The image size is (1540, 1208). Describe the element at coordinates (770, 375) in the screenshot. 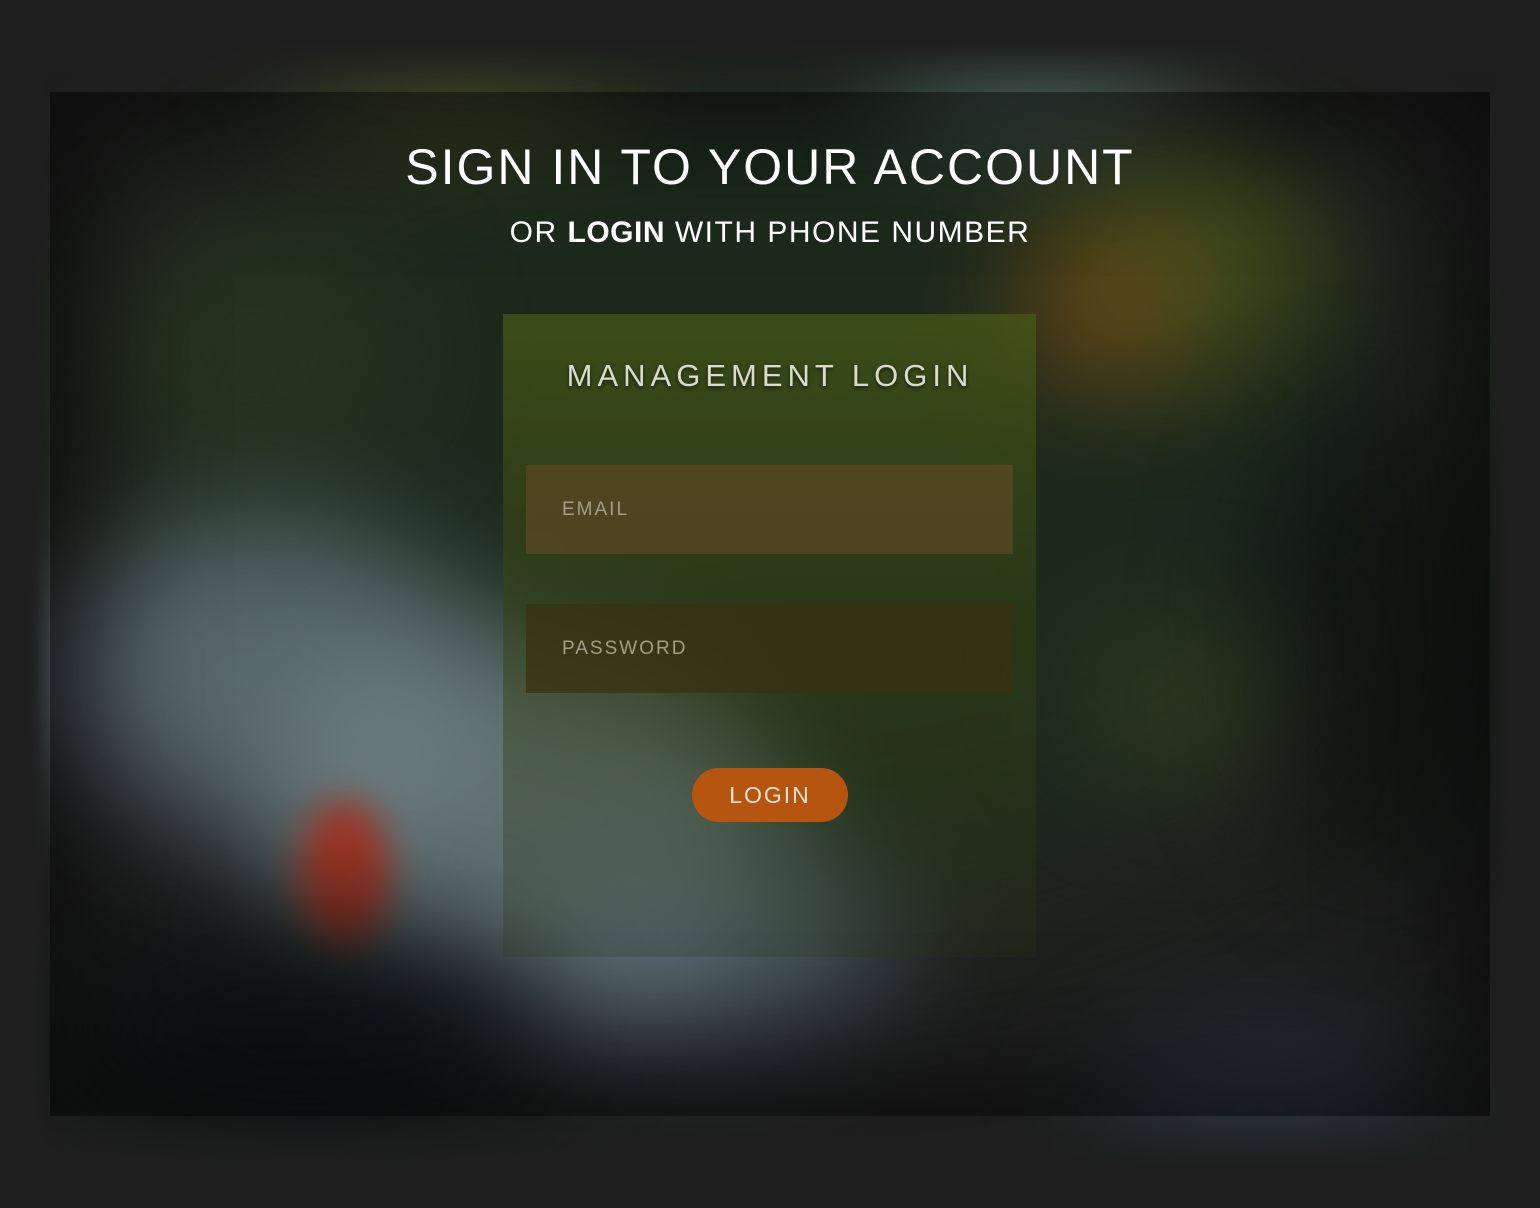

I see `login-card-title: MANAGEMENT LOGIN` at that location.